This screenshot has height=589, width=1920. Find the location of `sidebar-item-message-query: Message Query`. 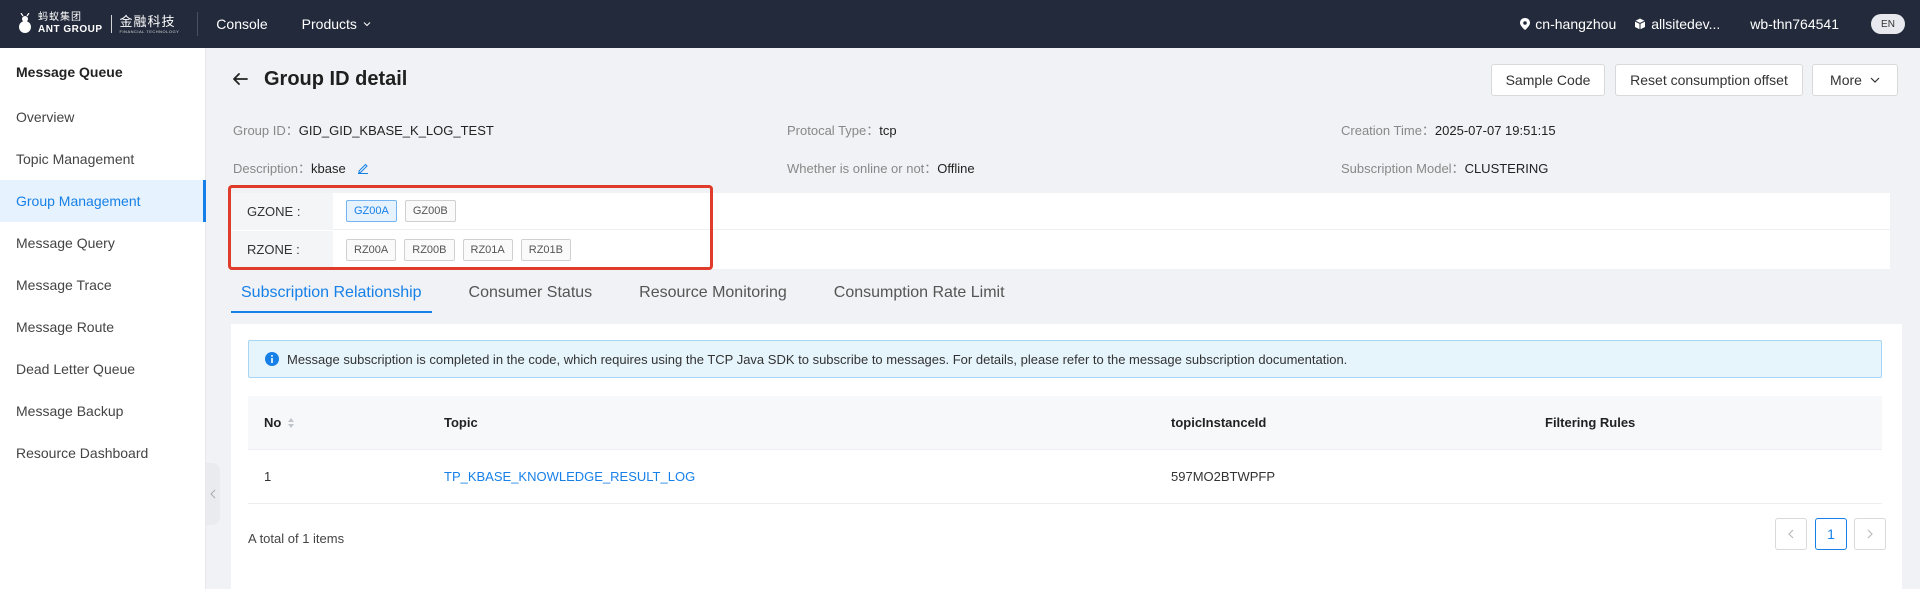

sidebar-item-message-query: Message Query is located at coordinates (102, 243).